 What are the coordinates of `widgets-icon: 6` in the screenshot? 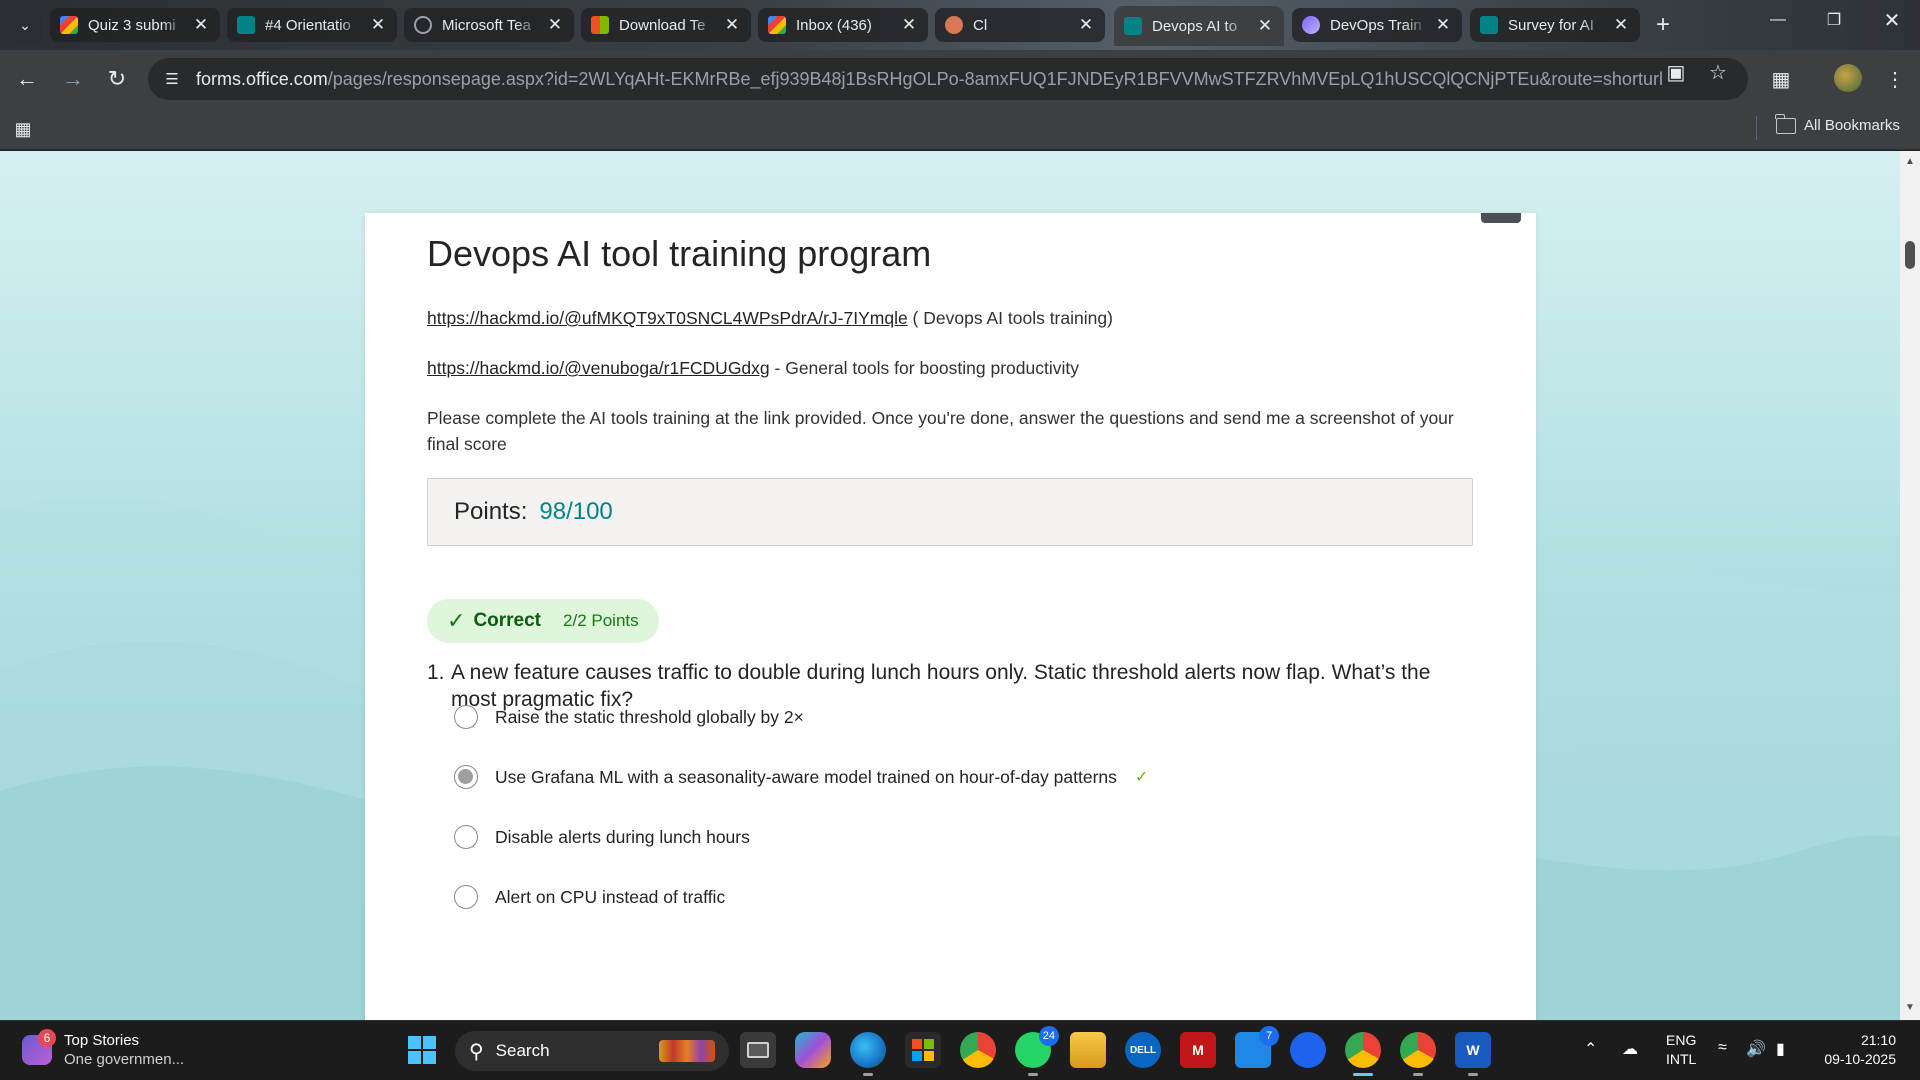 It's located at (39, 1047).